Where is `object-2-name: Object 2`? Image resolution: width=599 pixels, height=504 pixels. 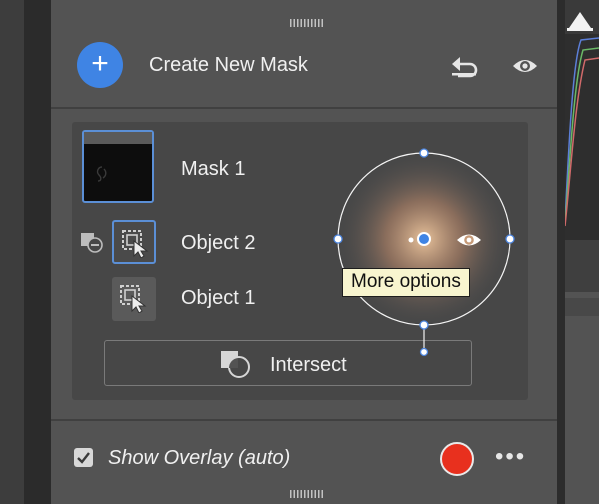 object-2-name: Object 2 is located at coordinates (218, 243).